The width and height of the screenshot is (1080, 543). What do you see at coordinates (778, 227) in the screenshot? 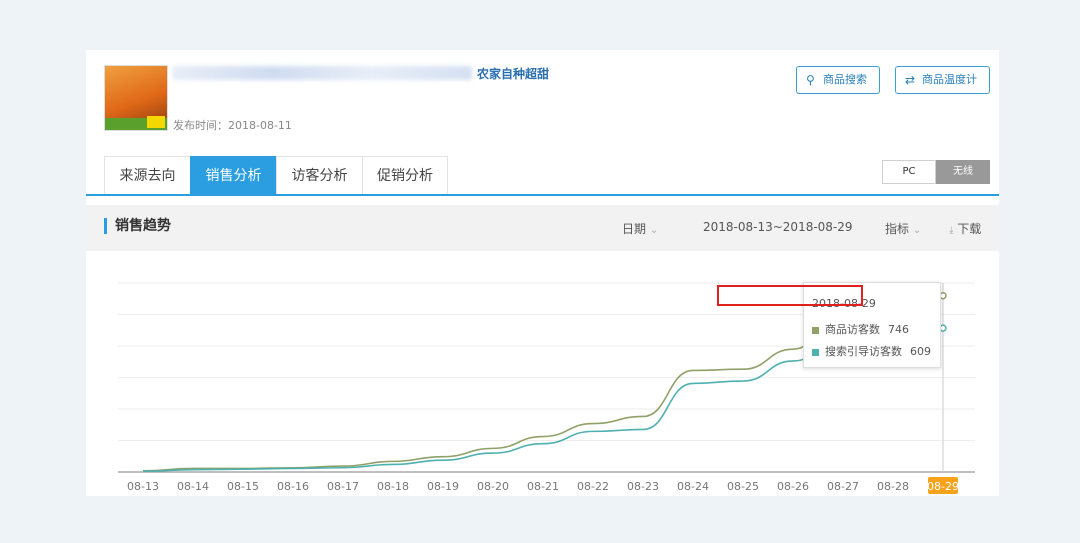
I see `date-range: 2018-08-13~2018-08-29` at bounding box center [778, 227].